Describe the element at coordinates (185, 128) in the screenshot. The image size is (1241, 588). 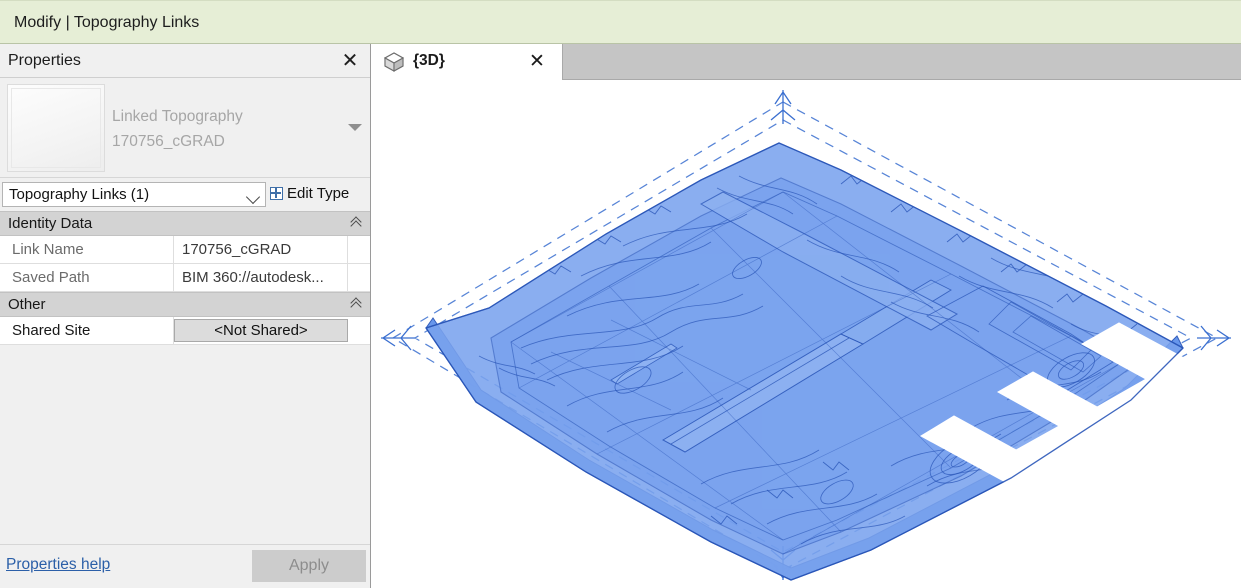
I see `type-selector-preview-block: Linked Topography 170756_cGRAD` at that location.